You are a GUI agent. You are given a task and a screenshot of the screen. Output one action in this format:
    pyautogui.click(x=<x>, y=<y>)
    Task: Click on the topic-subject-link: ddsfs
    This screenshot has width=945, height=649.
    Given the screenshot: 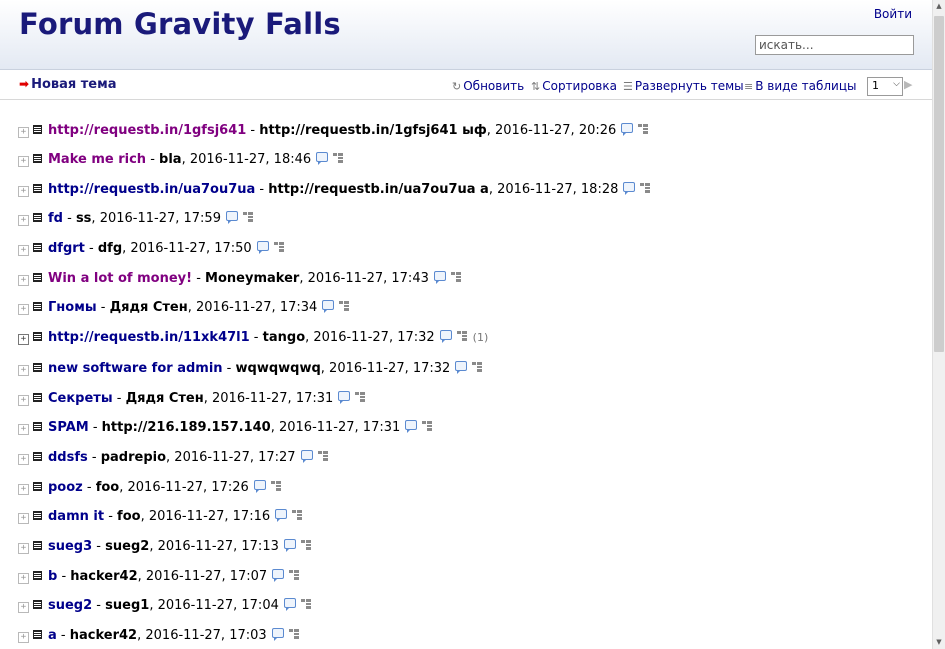 What is the action you would take?
    pyautogui.click(x=68, y=457)
    